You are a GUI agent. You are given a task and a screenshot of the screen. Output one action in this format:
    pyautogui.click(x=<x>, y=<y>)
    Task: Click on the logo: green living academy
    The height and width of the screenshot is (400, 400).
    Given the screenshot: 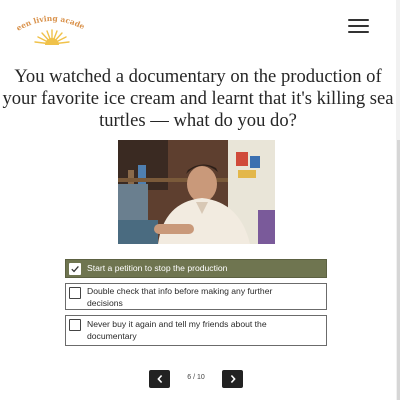 What is the action you would take?
    pyautogui.click(x=52, y=28)
    